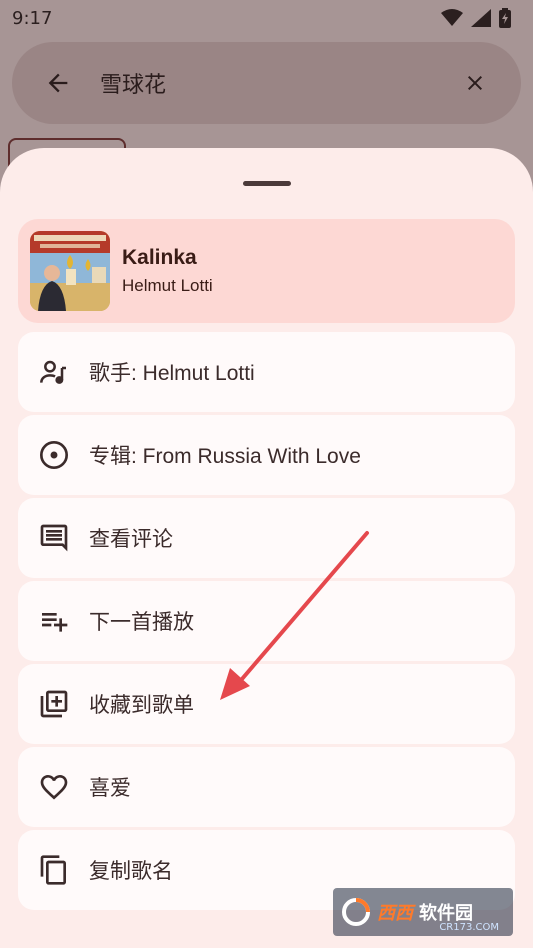  Describe the element at coordinates (167, 285) in the screenshot. I see `track-artist: Helmut Lotti` at that location.